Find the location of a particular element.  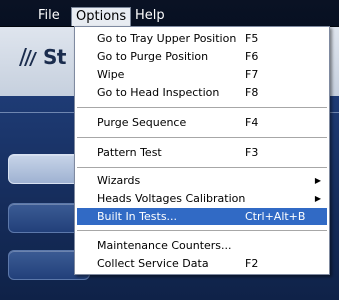

menu-item-label: Go to Tray Upper Position is located at coordinates (167, 38).